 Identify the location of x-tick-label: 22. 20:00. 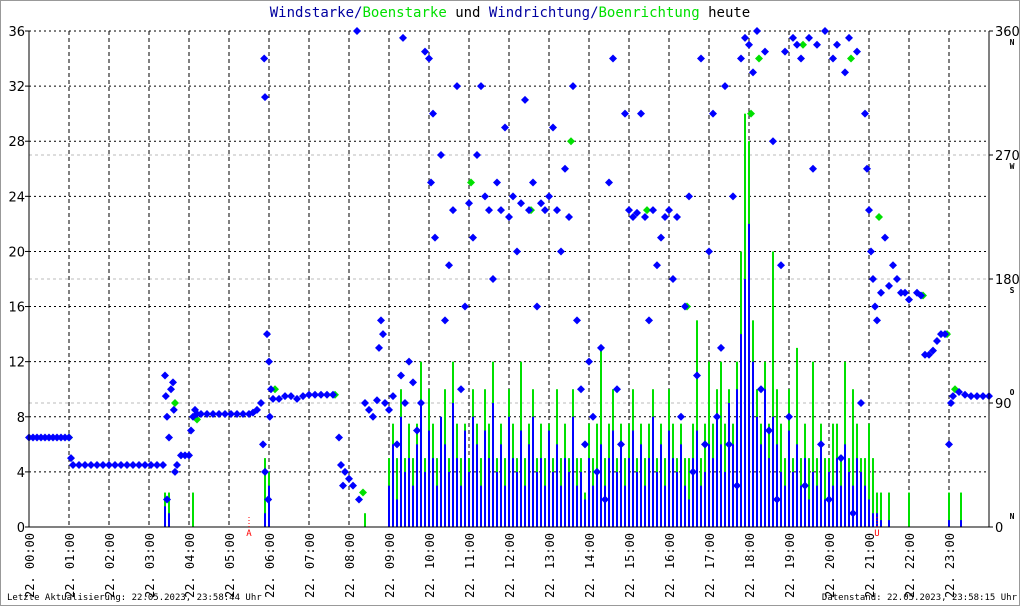
(830, 565).